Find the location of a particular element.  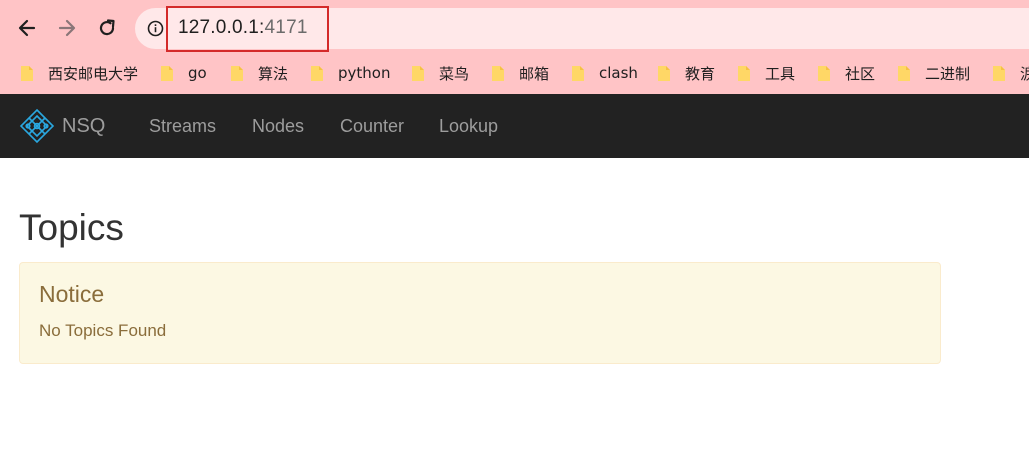

brand-name: NSQ is located at coordinates (84, 125).